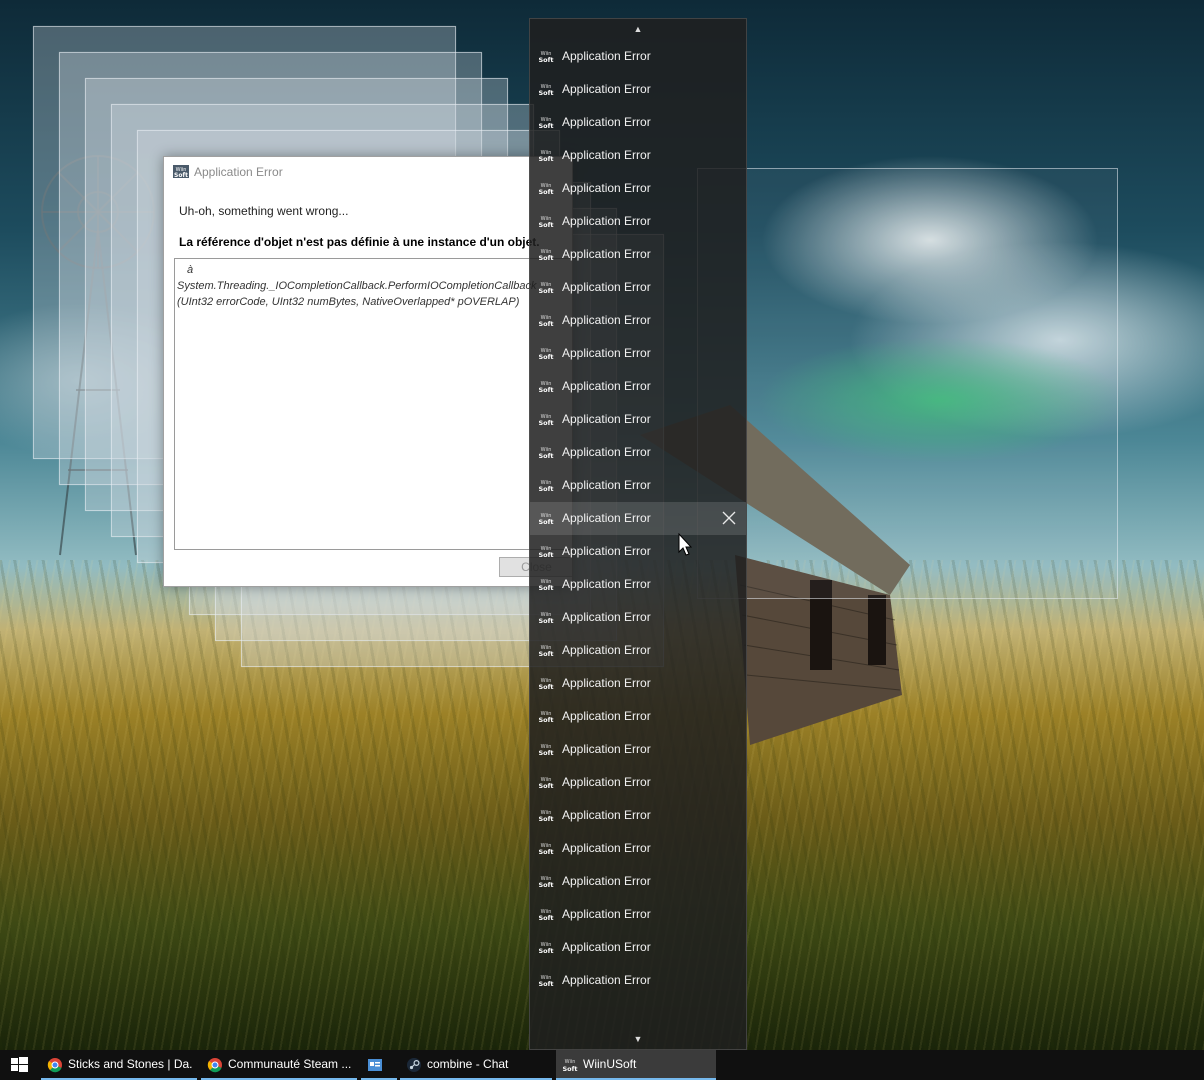 This screenshot has width=1204, height=1080. I want to click on taskbar-item, so click(379, 1065).